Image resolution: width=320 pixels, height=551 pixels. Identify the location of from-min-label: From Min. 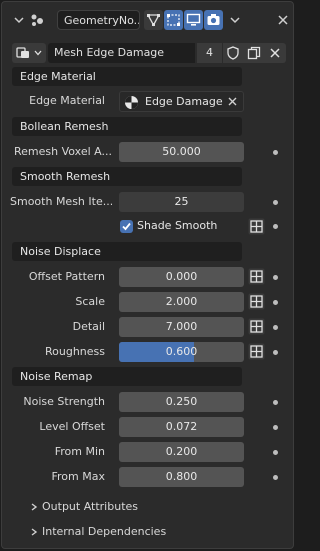
(79, 451).